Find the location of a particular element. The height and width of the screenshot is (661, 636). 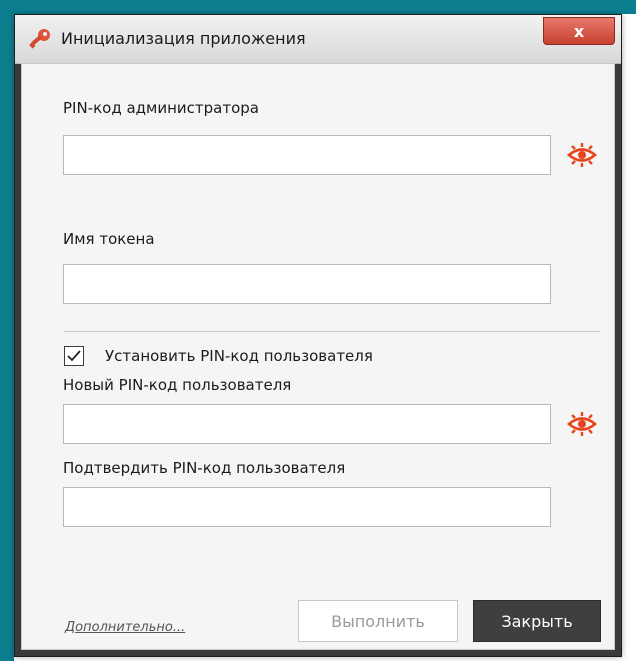

token-name-input is located at coordinates (307, 284).